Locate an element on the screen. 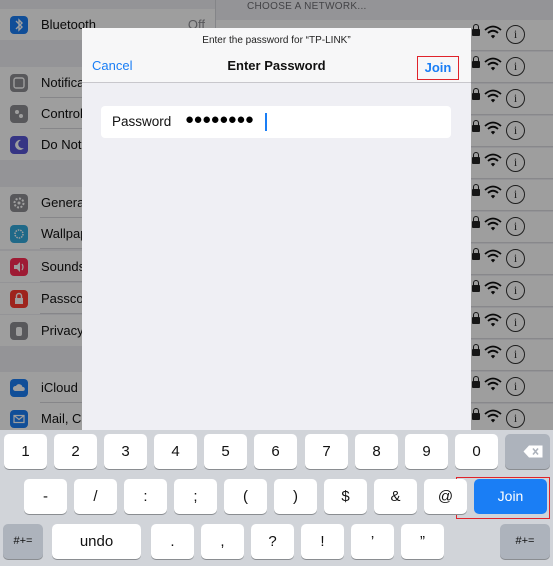  key-4: 4 is located at coordinates (175, 451).